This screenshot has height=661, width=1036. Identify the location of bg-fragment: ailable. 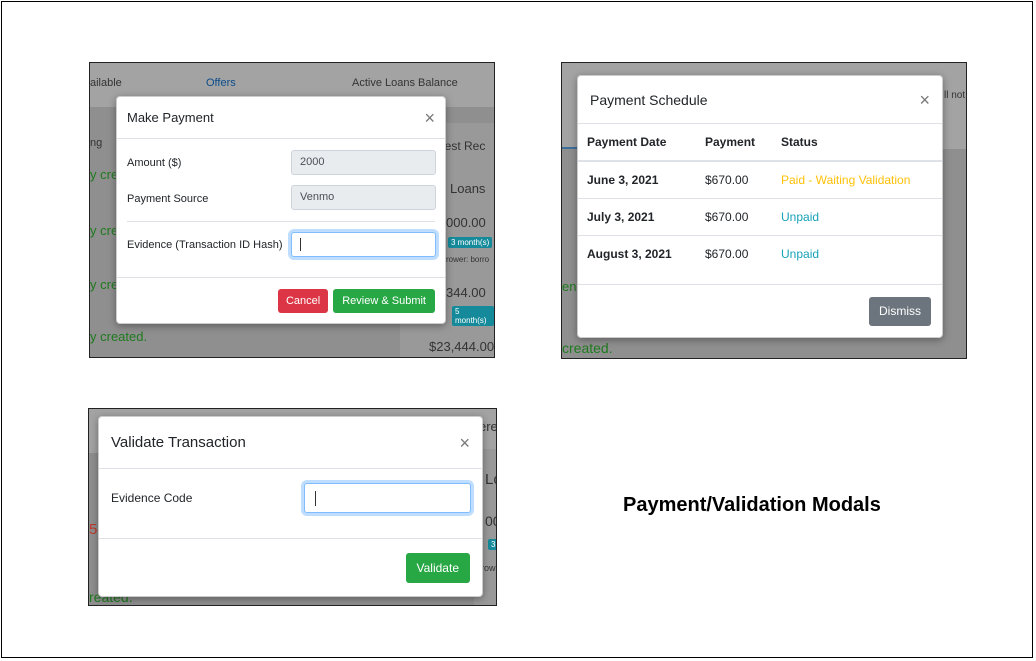
(106, 83).